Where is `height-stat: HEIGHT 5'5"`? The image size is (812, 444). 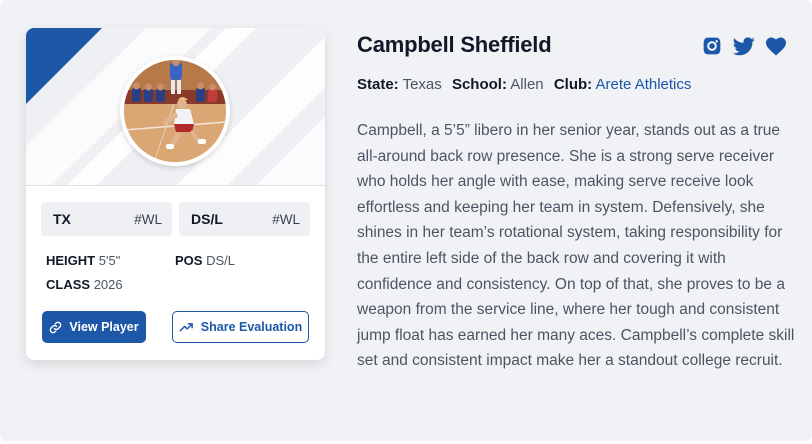 height-stat: HEIGHT 5'5" is located at coordinates (83, 260).